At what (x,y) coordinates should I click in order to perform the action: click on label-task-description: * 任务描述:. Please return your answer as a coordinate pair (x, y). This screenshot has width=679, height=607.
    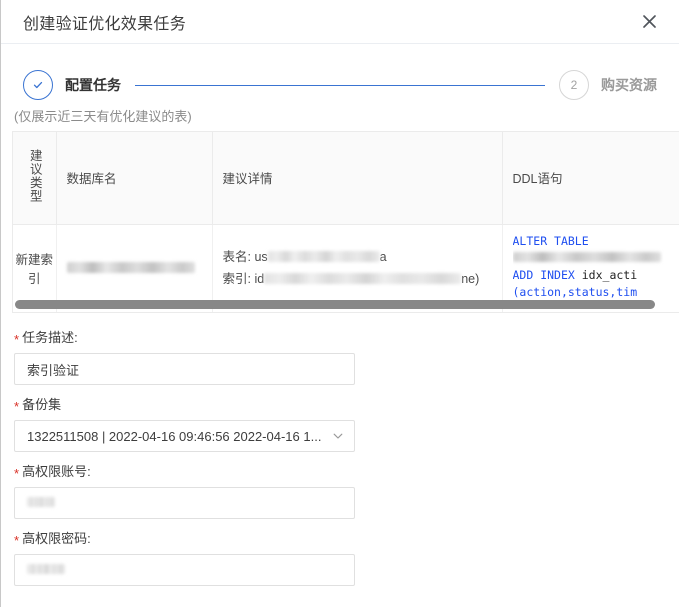
    Looking at the image, I should click on (335, 336).